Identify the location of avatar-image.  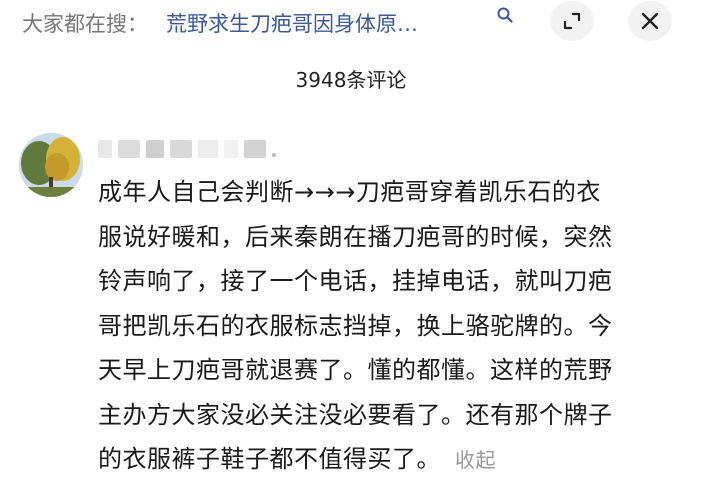
(51, 165).